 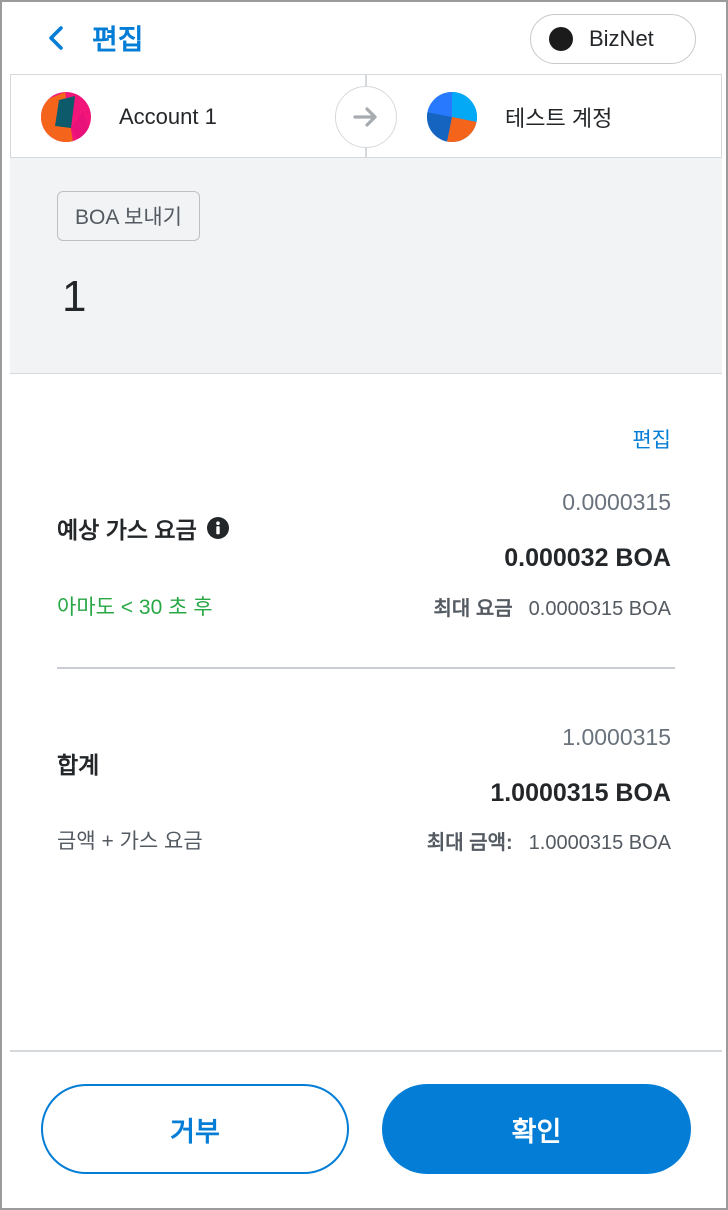 What do you see at coordinates (580, 793) in the screenshot?
I see `total-primary: 1.0000315 BOA` at bounding box center [580, 793].